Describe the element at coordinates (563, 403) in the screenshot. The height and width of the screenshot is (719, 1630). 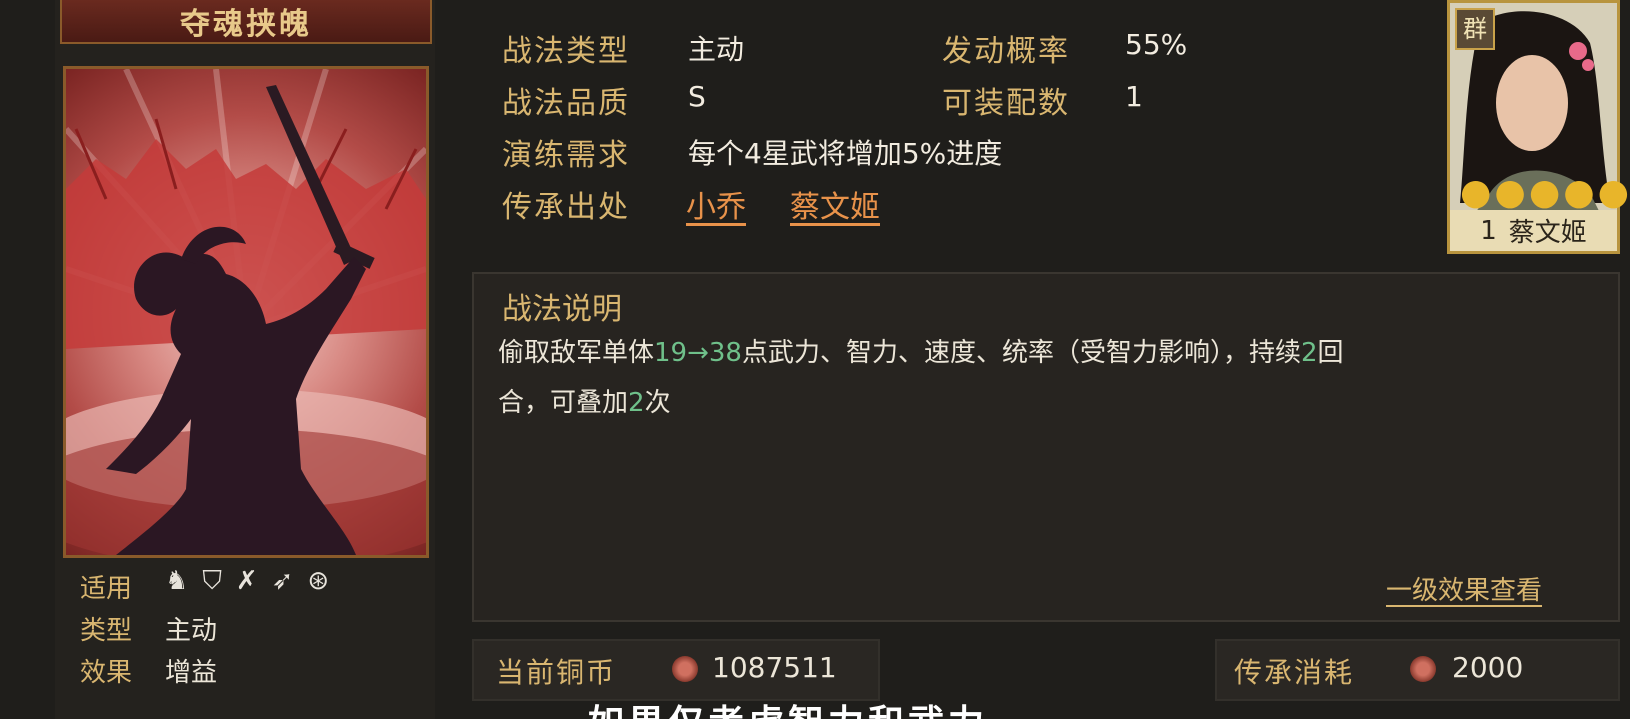
I see `description-part: 合，可叠加` at that location.